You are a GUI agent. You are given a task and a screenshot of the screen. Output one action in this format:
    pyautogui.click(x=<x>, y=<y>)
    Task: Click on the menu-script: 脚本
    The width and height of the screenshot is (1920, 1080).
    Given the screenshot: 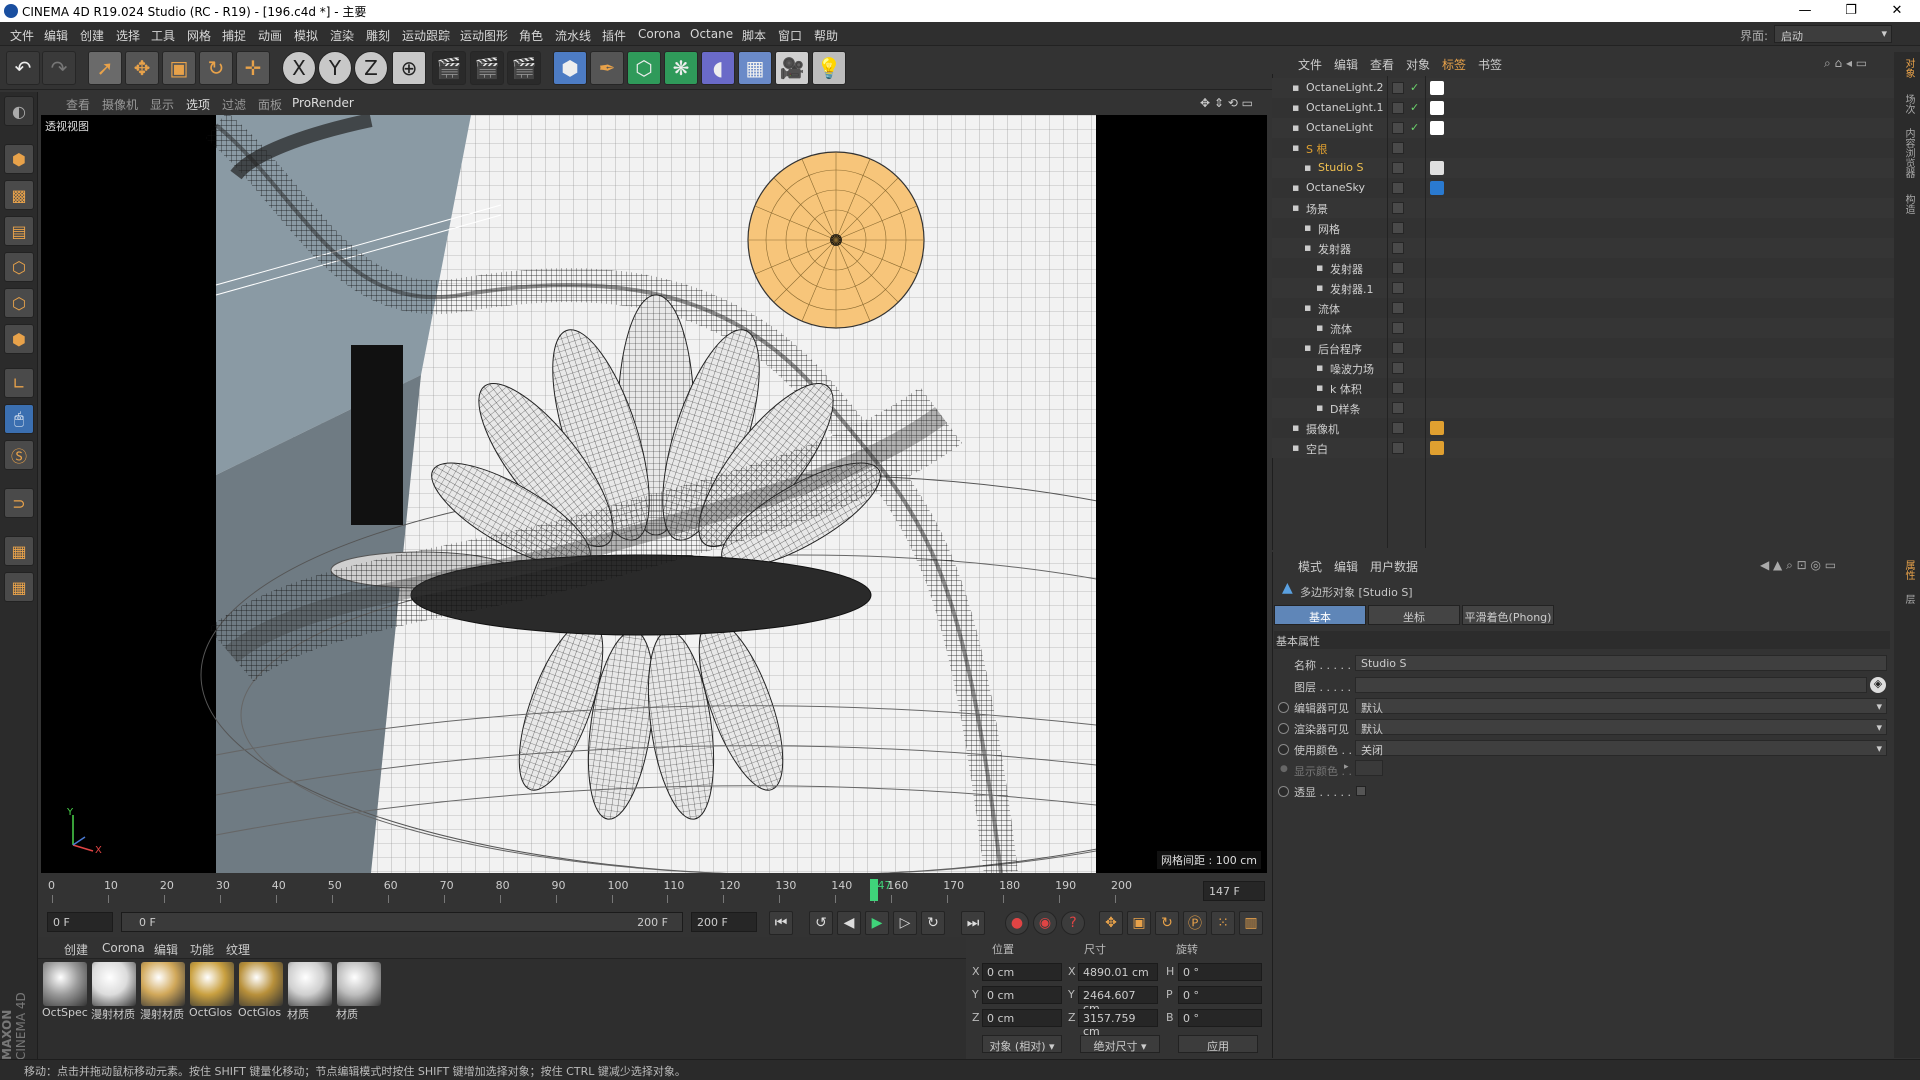 What is the action you would take?
    pyautogui.click(x=754, y=35)
    